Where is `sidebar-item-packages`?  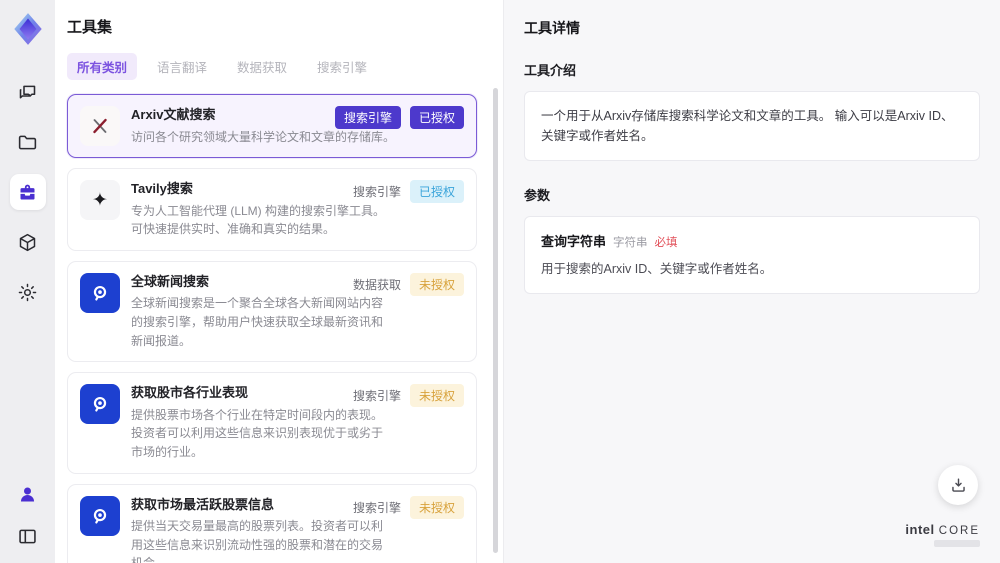
sidebar-item-packages is located at coordinates (28, 242).